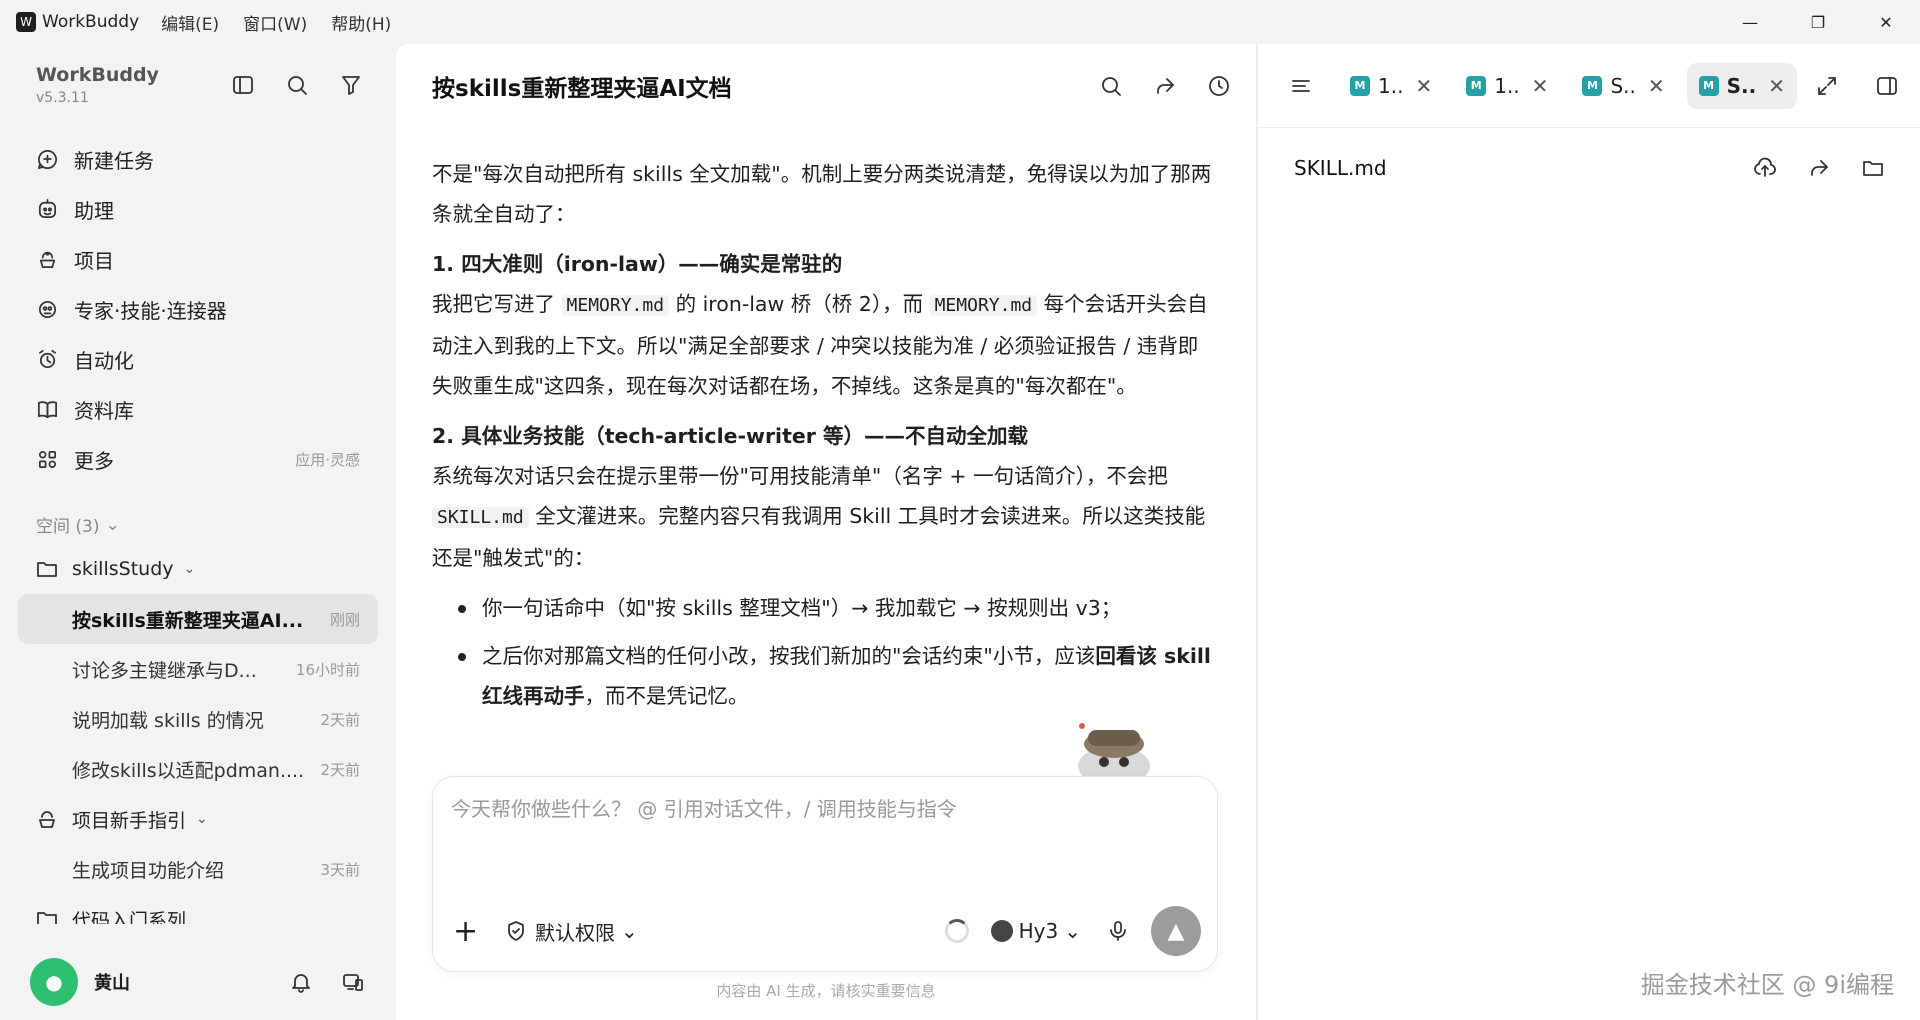 The width and height of the screenshot is (1920, 1020). I want to click on sidebar-toggle-icon, so click(243, 85).